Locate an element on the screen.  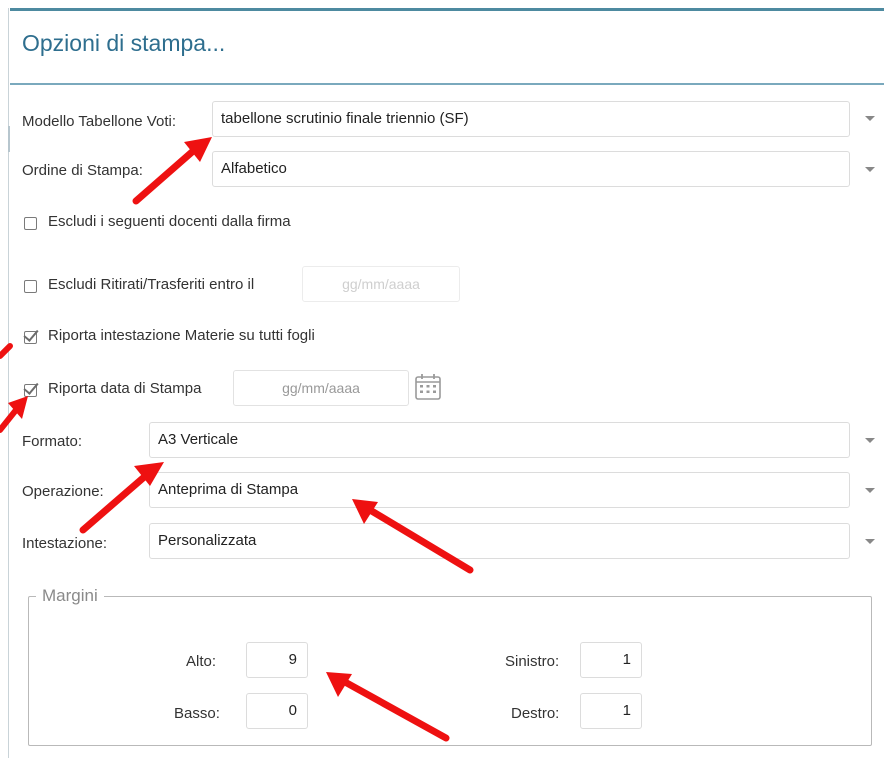
margin-destro-label: Destro: is located at coordinates (535, 713).